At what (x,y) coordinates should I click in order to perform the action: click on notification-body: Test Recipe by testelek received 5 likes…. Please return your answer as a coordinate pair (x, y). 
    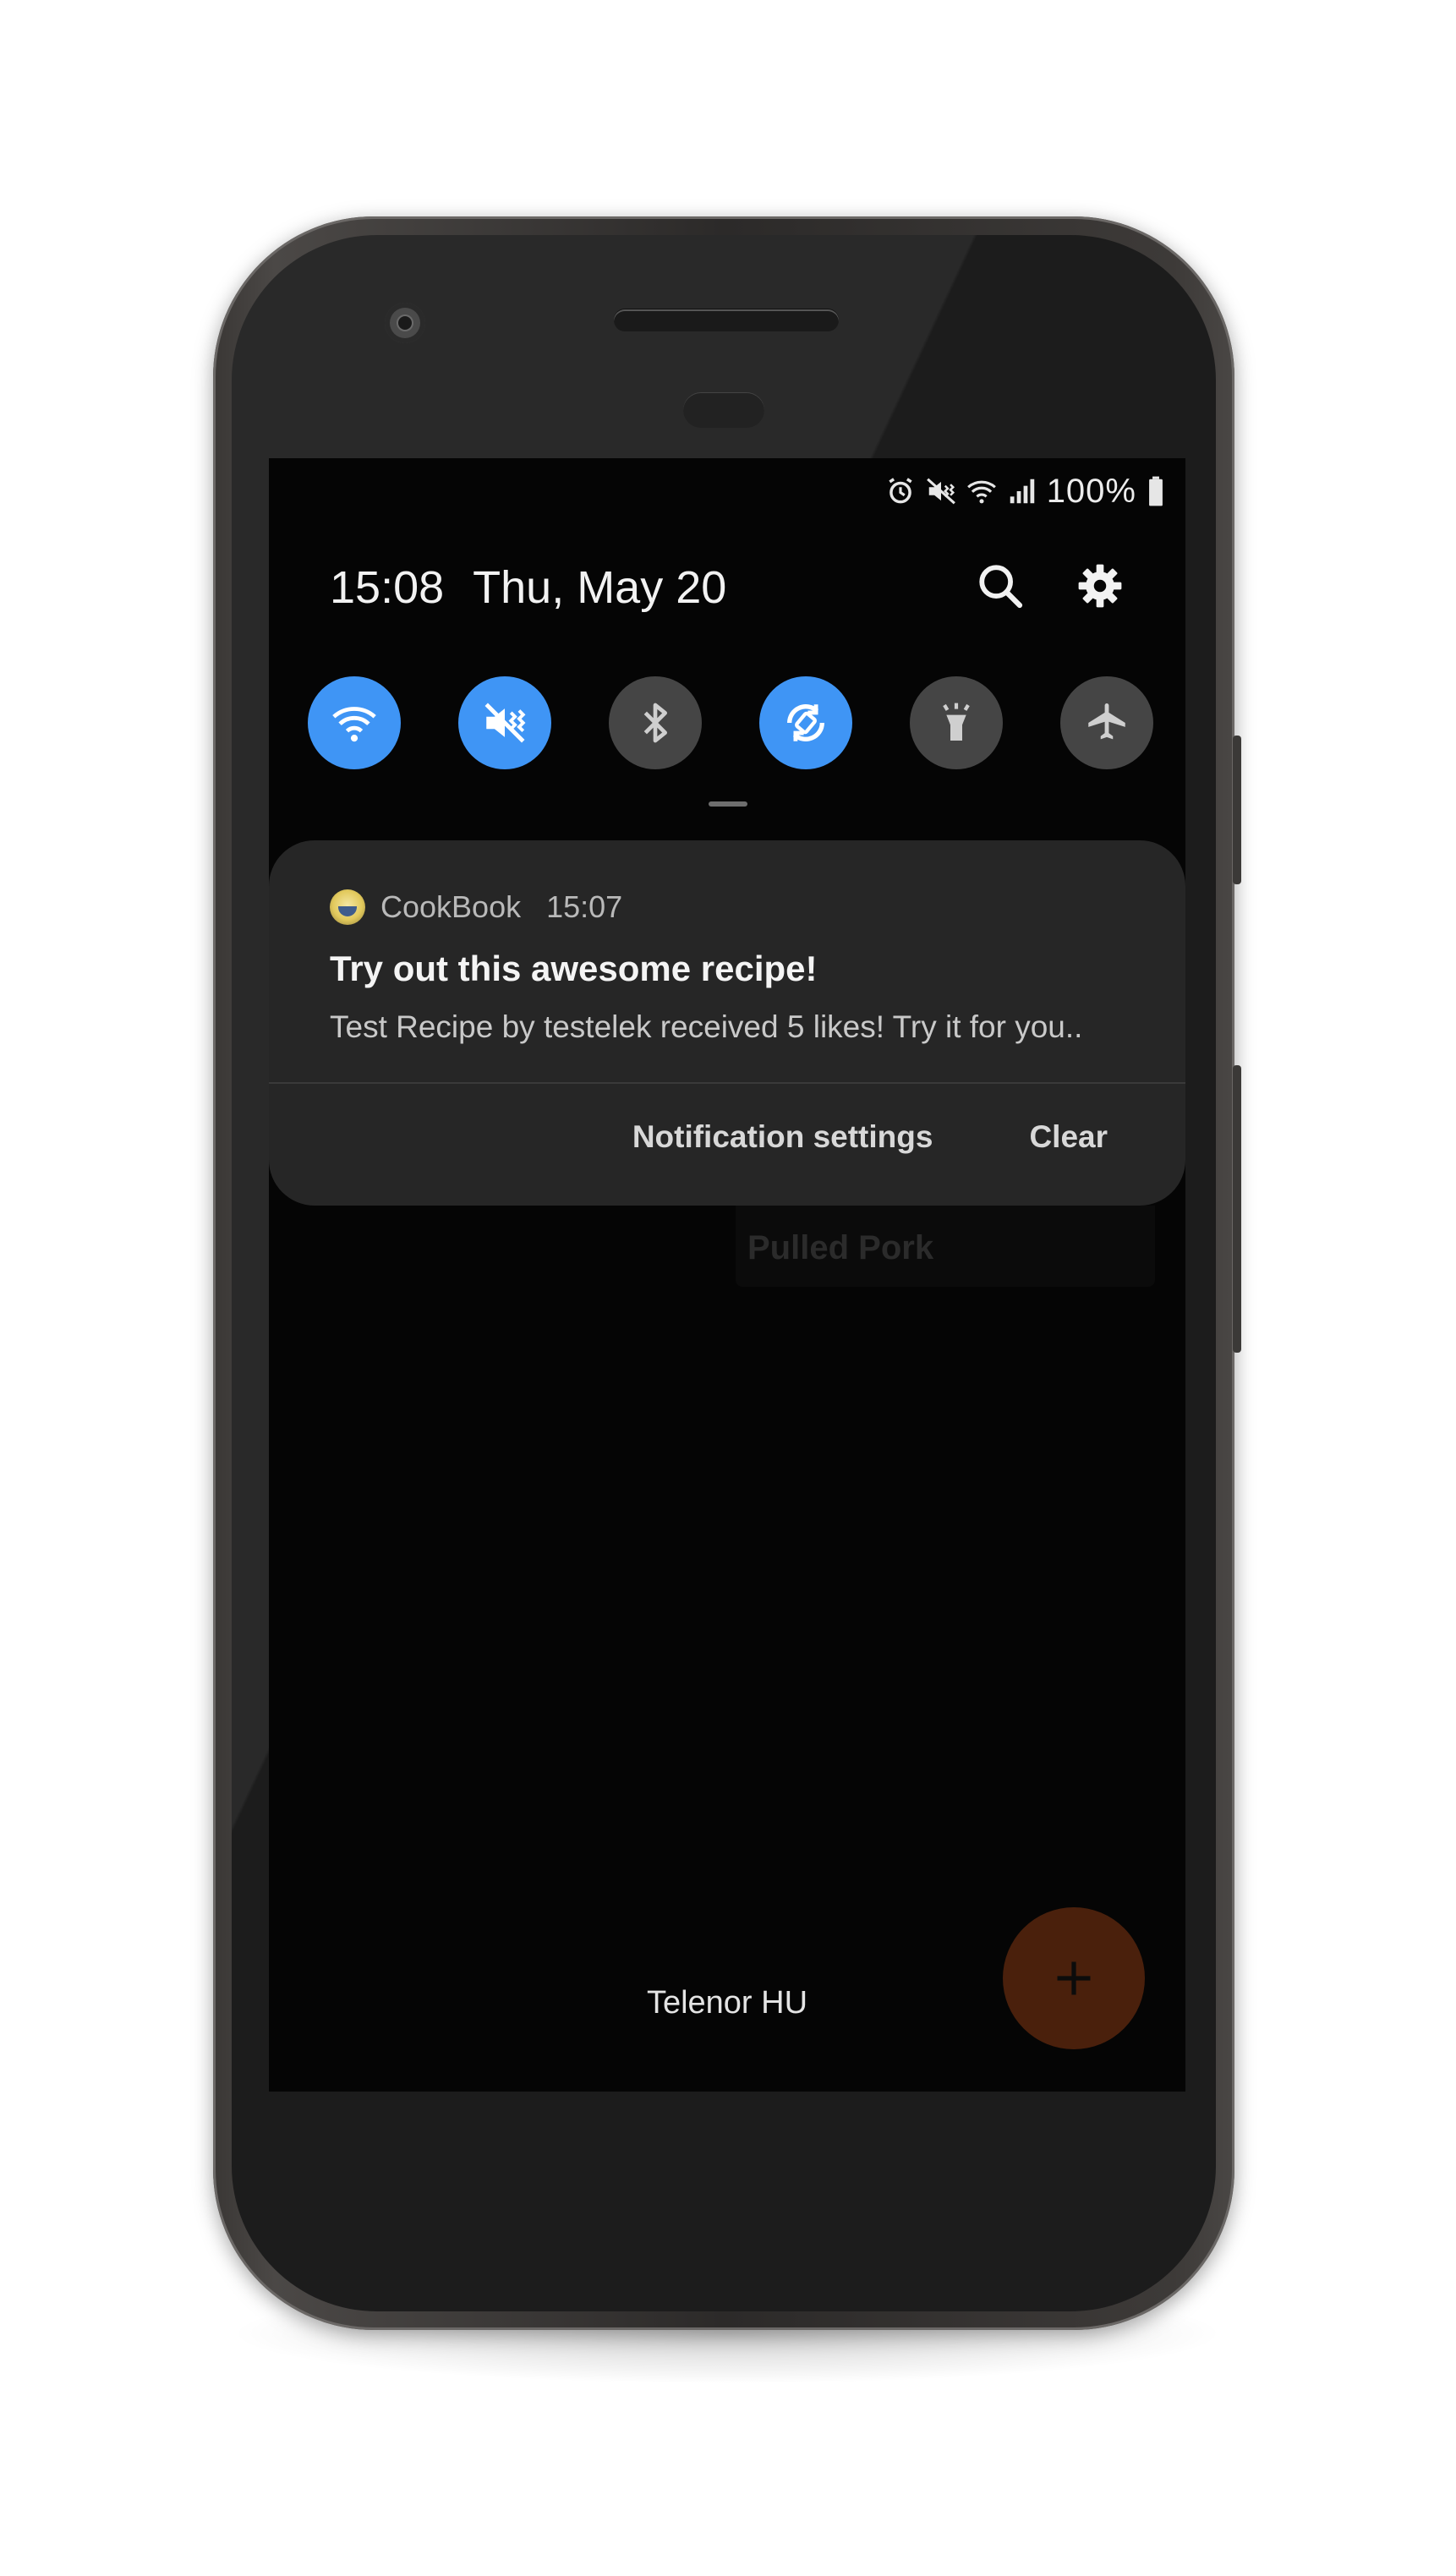
    Looking at the image, I should click on (706, 1026).